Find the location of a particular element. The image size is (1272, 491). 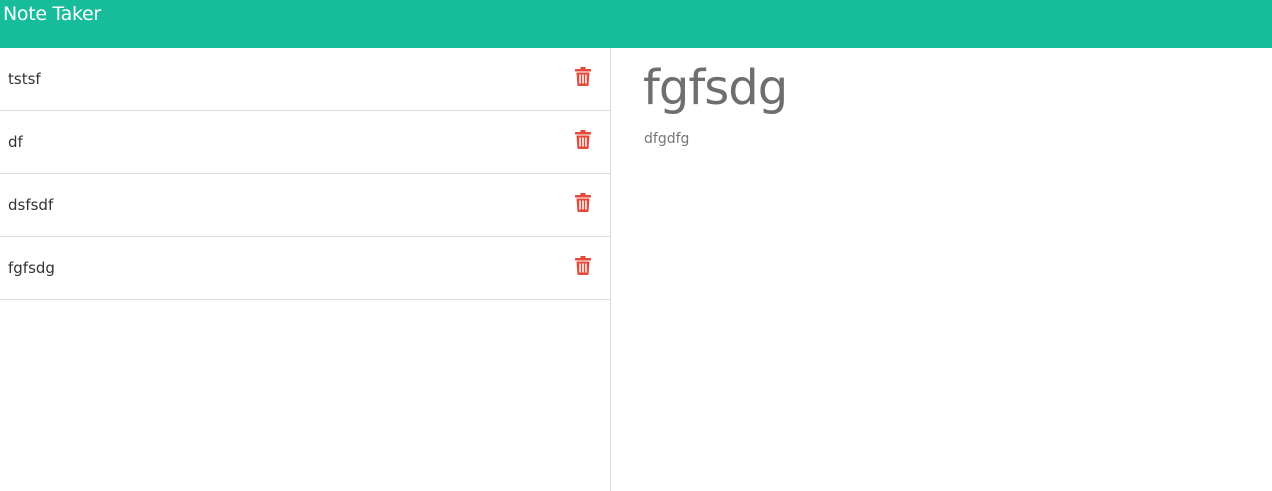

app-title: Note Taker is located at coordinates (52, 14).